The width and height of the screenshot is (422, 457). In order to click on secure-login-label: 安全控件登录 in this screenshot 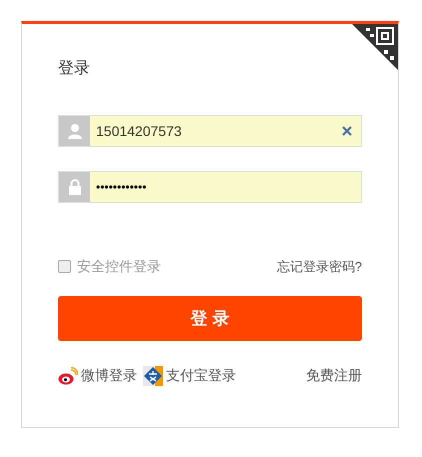, I will do `click(119, 266)`.